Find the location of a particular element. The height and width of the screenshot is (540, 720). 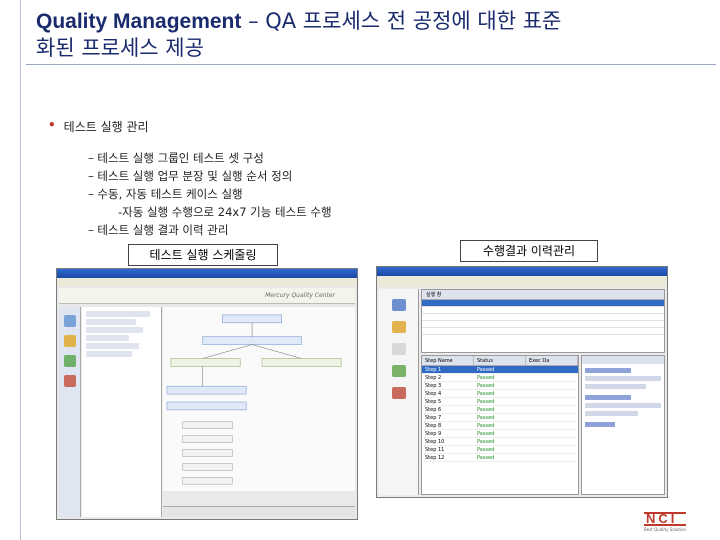

toolbar is located at coordinates (522, 282).